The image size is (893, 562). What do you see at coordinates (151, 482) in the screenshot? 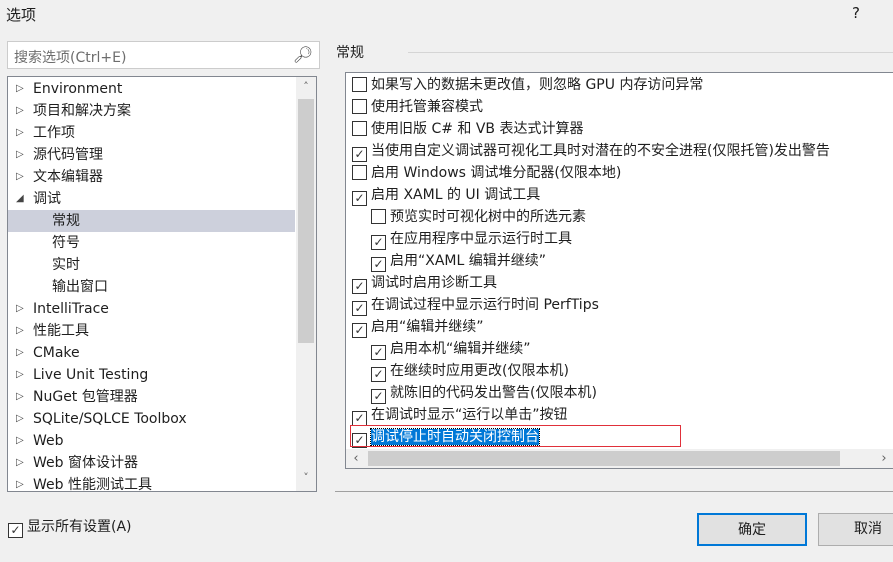
I see `tree-item: ▷ Web 性能测试工具` at bounding box center [151, 482].